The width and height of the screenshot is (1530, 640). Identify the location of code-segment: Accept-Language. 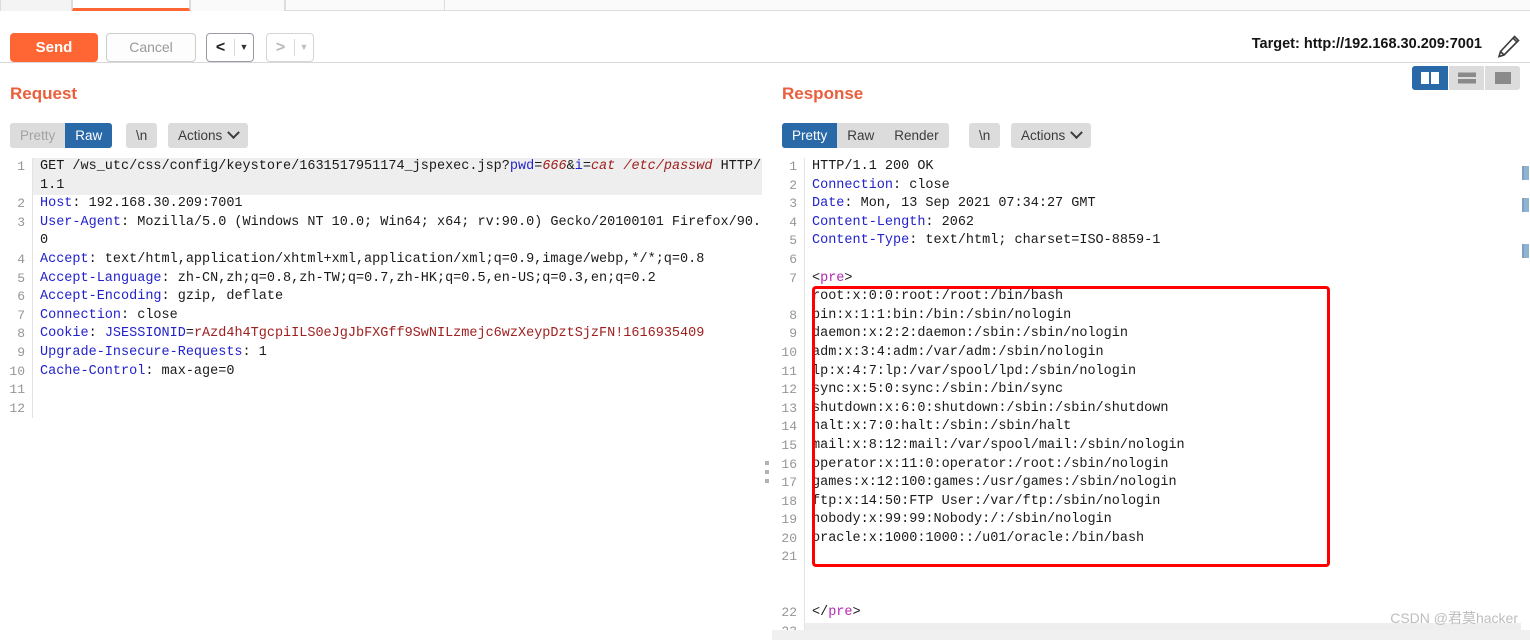
(101, 278).